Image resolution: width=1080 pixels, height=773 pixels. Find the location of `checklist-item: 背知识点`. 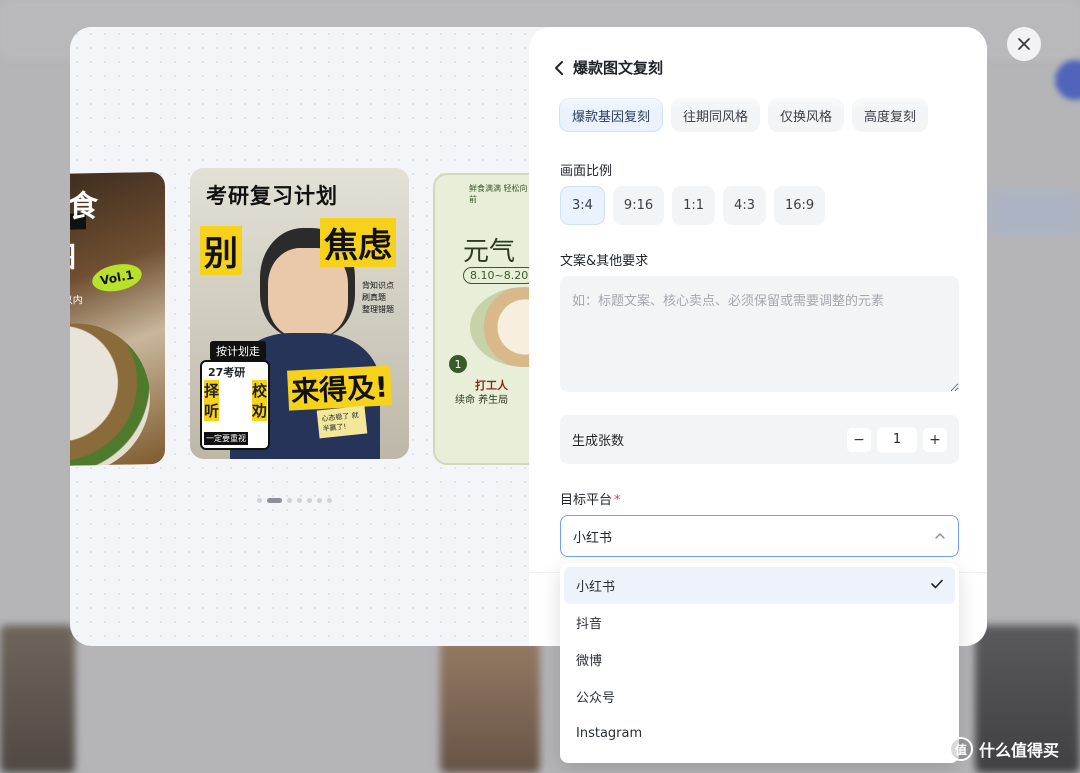

checklist-item: 背知识点 is located at coordinates (378, 285).